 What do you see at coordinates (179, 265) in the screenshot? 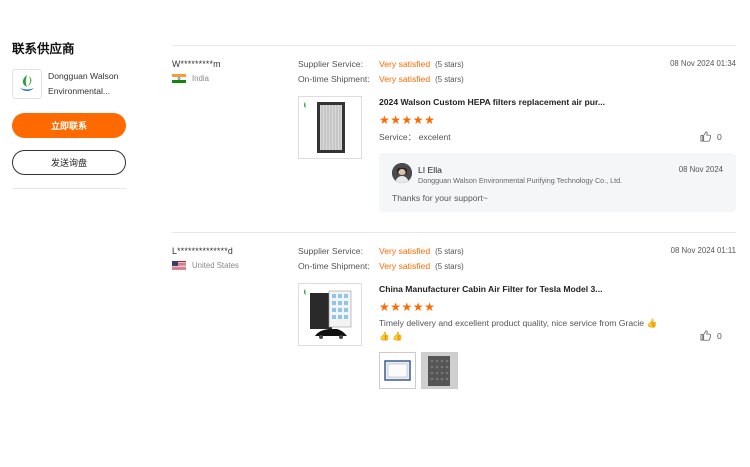
I see `us-flag-icon` at bounding box center [179, 265].